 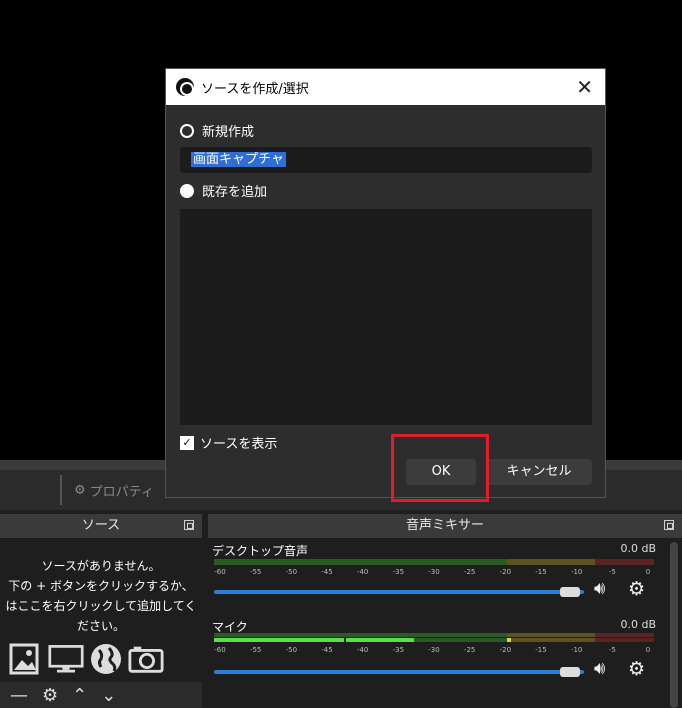 I want to click on empty-line-2: 下の + ボタンをクリックするか、, so click(x=101, y=586).